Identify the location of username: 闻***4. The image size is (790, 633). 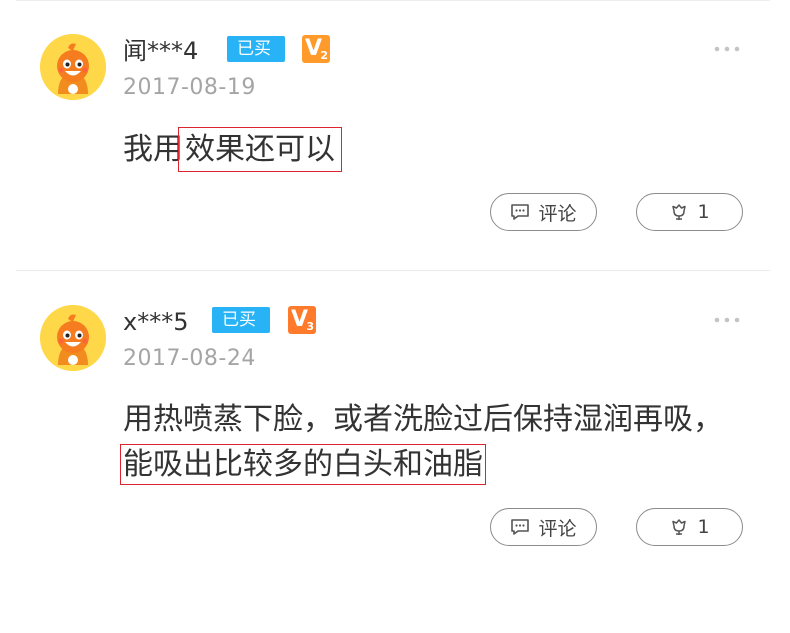
(161, 51).